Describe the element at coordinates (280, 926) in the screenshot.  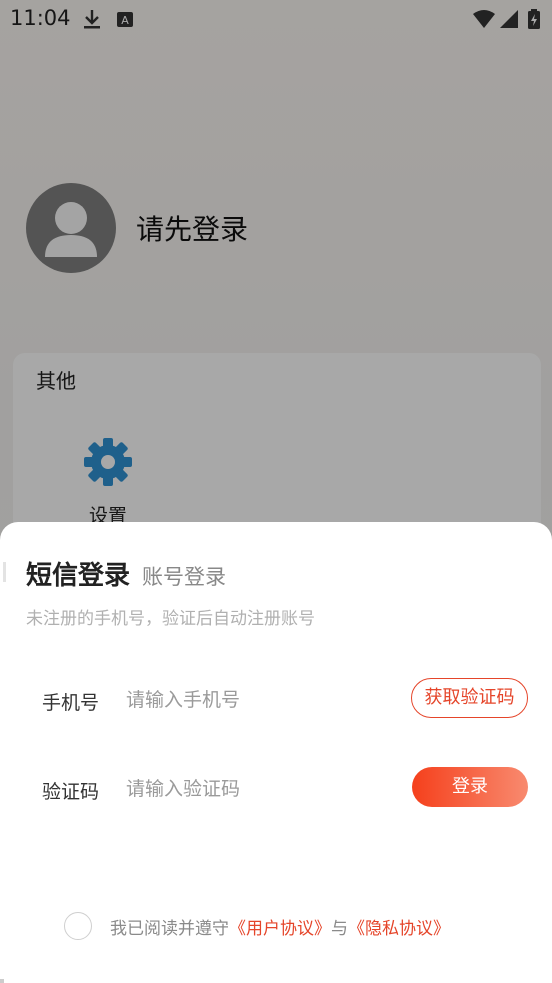
I see `user-agreement-link: 《用户协议》` at that location.